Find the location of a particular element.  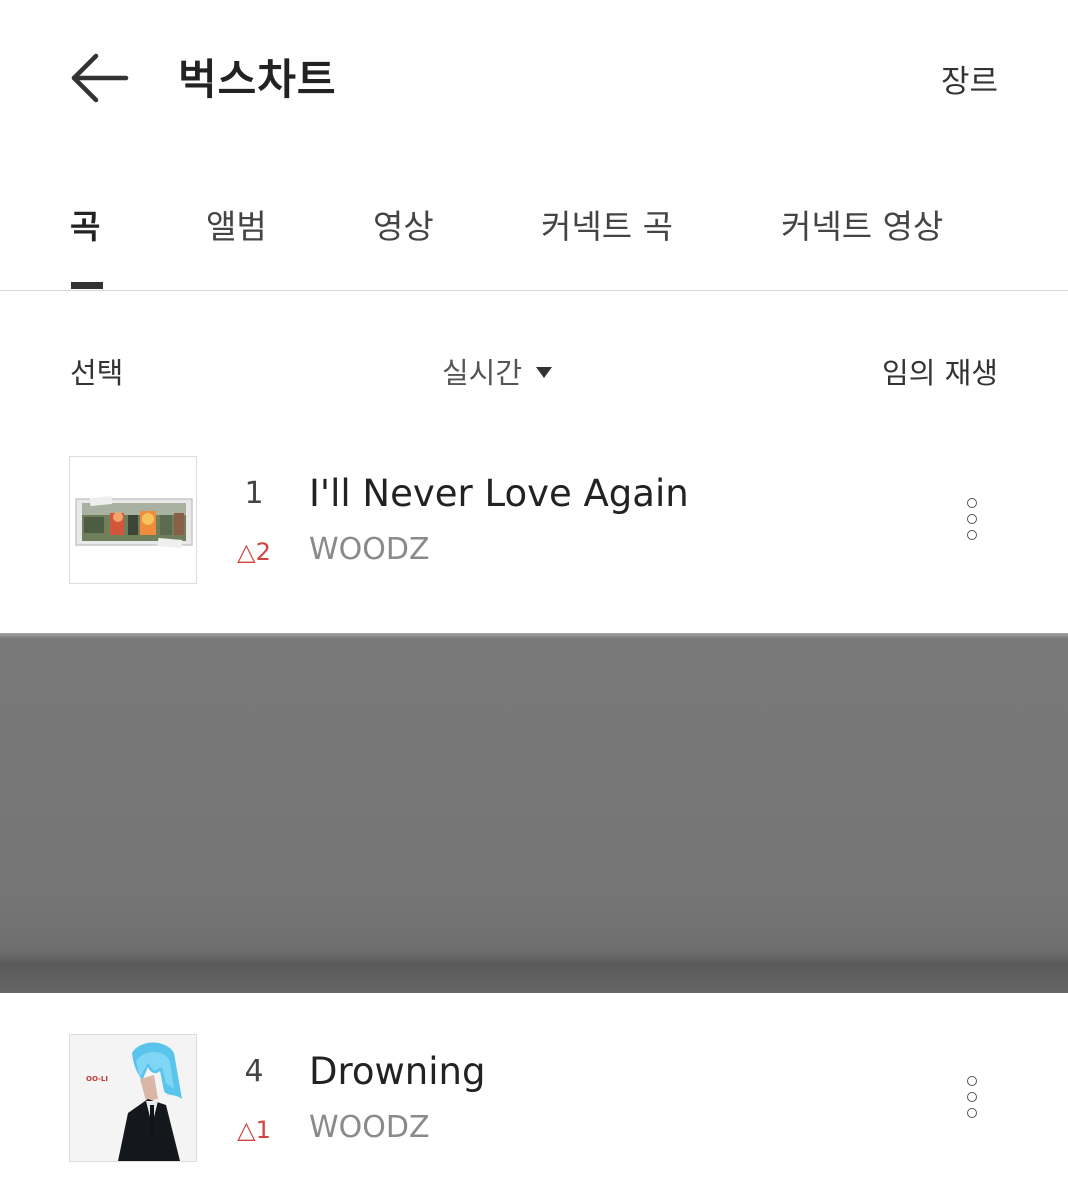

caret-down-icon is located at coordinates (544, 372).